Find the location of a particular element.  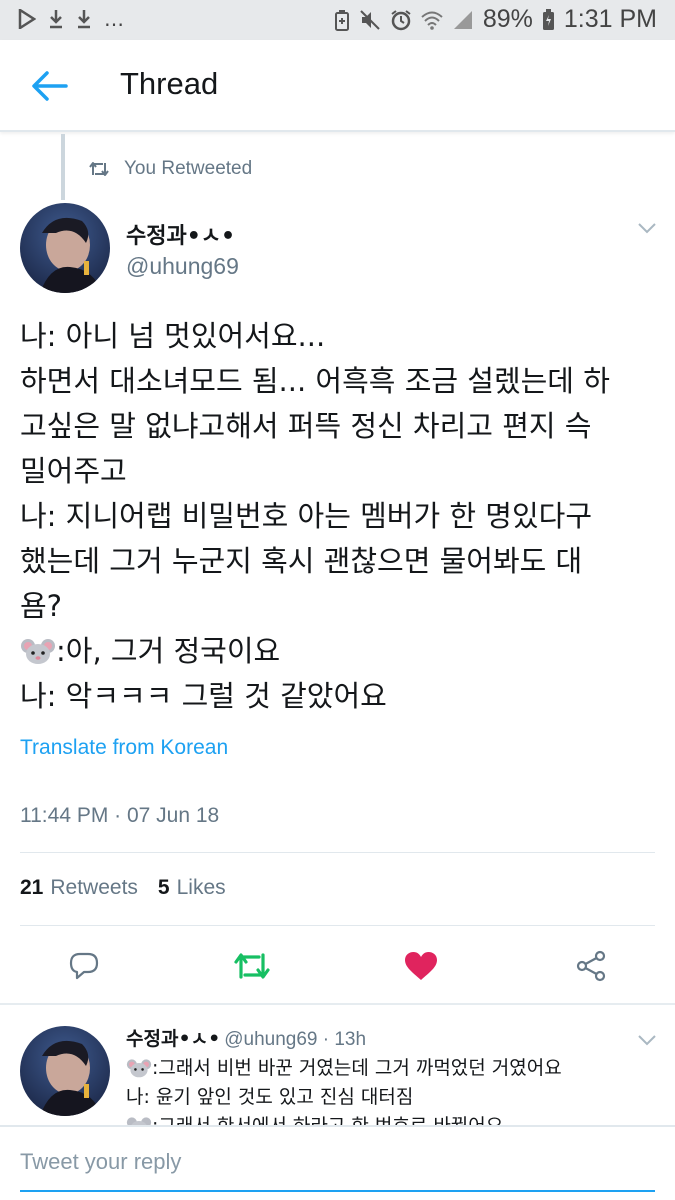

reply-line-with-emoji: :그래서 비번 바꾼 거였는데 그거 까먹었던 거였어요 is located at coordinates (386, 1068).